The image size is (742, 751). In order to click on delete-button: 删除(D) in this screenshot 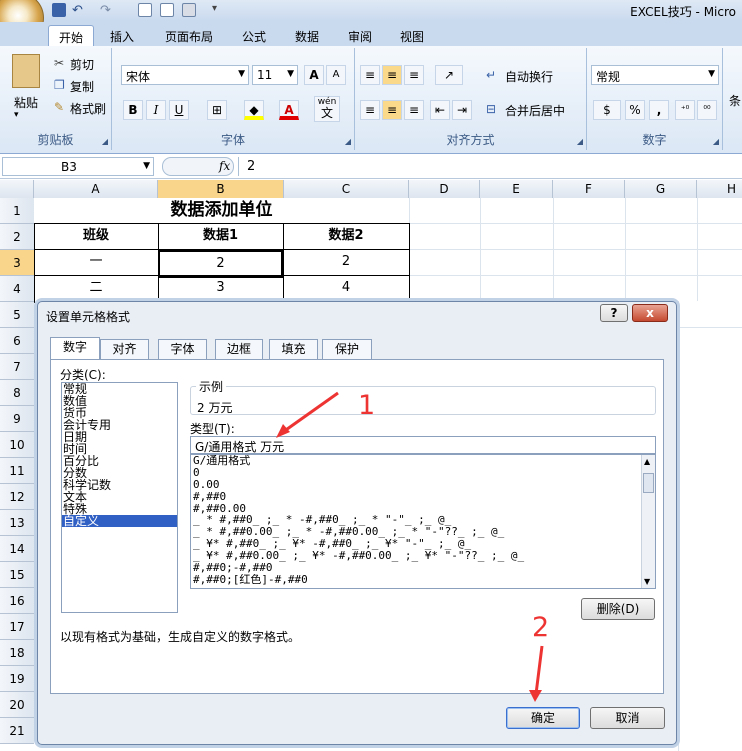, I will do `click(618, 609)`.